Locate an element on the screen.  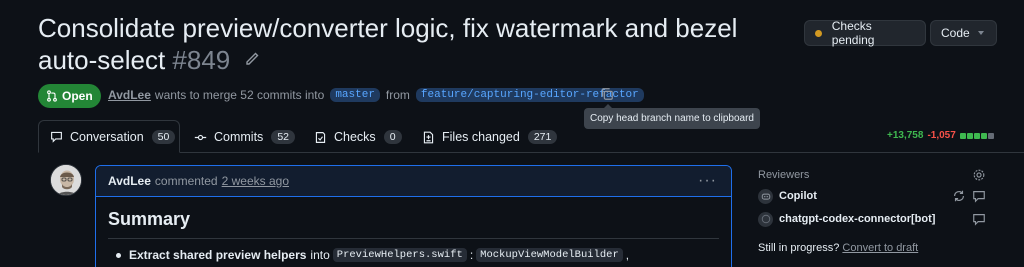
bullet-bold-text: Extract shared preview helpers is located at coordinates (218, 255).